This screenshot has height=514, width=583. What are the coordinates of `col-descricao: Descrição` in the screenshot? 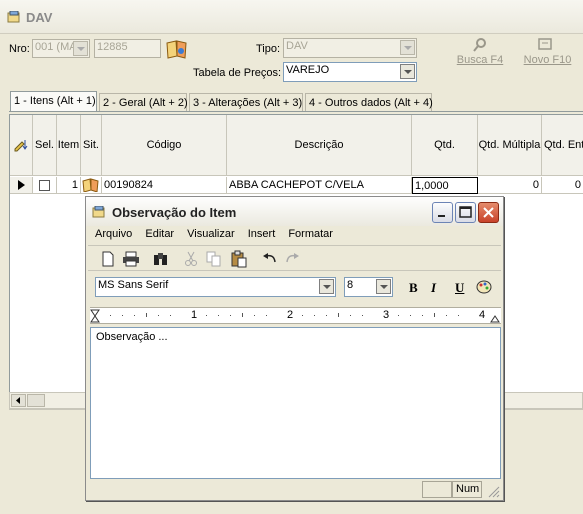 It's located at (319, 145).